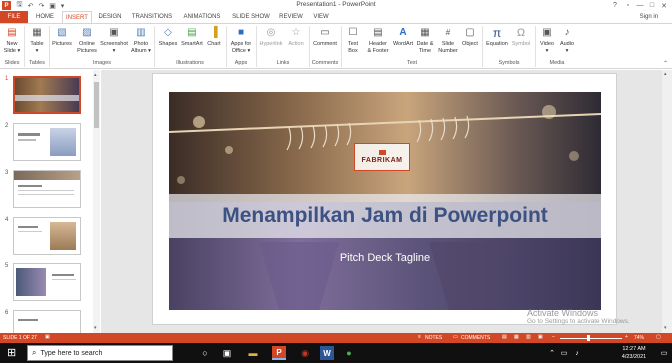 This screenshot has height=363, width=672. Describe the element at coordinates (626, 337) in the screenshot. I see `zoom-in-icon: +` at that location.